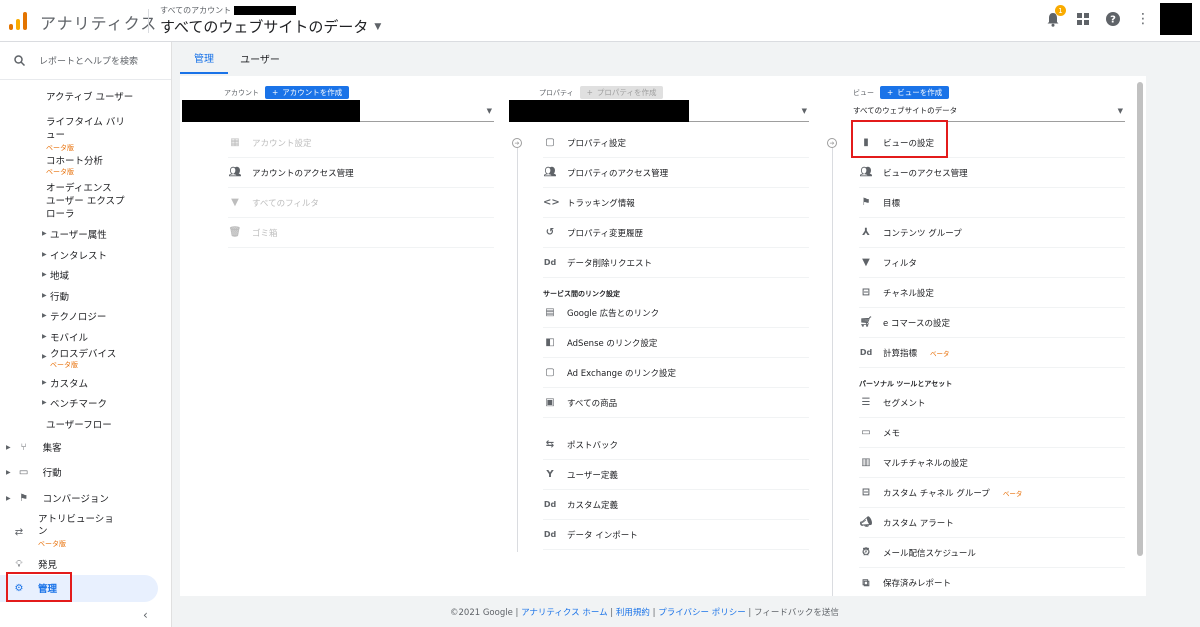  Describe the element at coordinates (489, 110) in the screenshot. I see `dropdown-arrow-icon: ▼` at that location.